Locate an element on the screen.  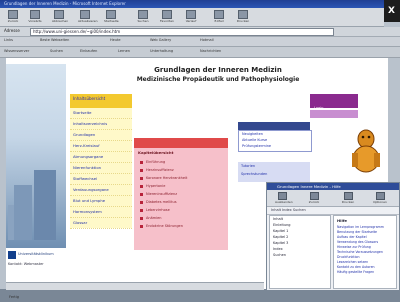
search-icon is located at coordinates (143, 14).